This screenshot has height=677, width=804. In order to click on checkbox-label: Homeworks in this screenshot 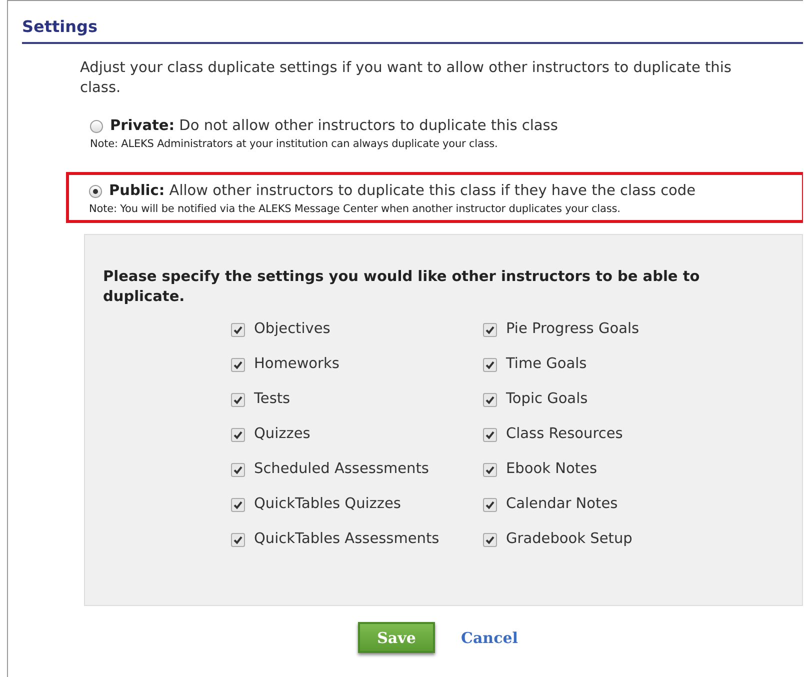, I will do `click(297, 364)`.